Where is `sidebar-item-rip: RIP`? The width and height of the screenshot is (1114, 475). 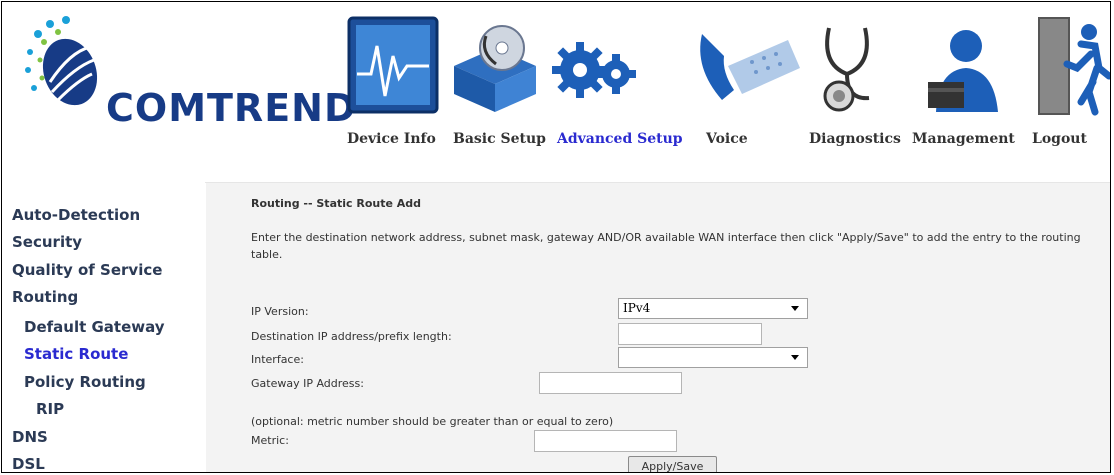
sidebar-item-rip: RIP is located at coordinates (50, 409).